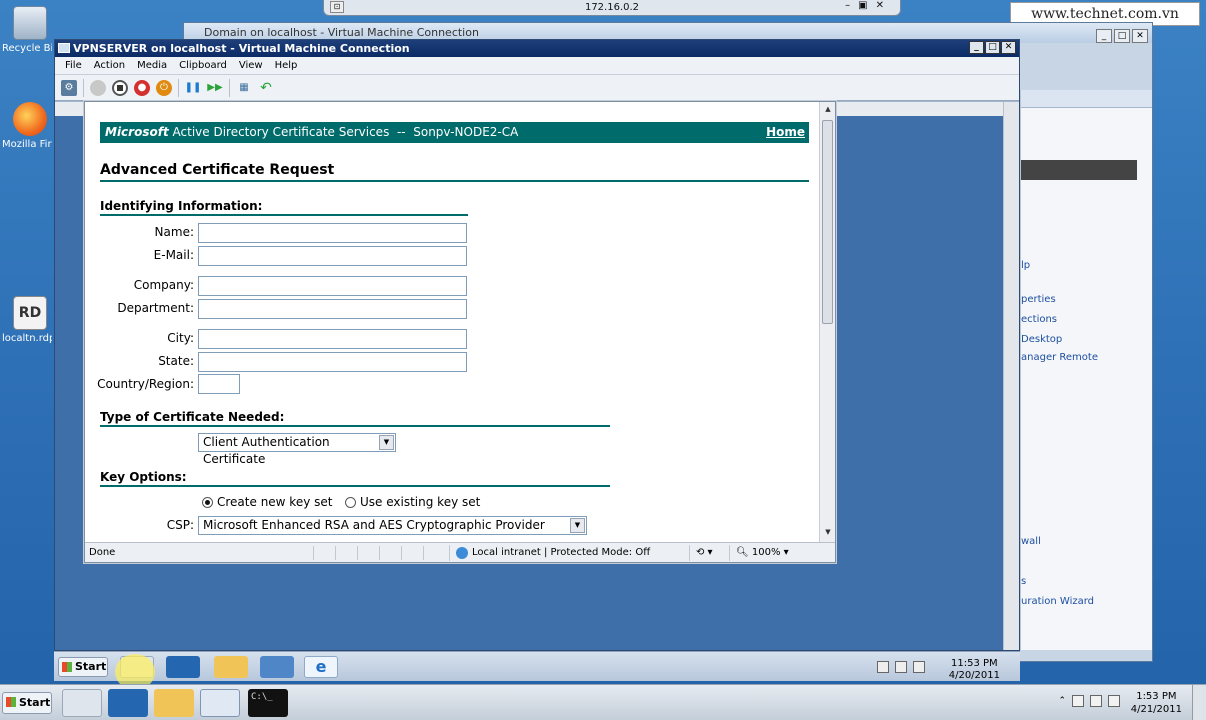 Image resolution: width=1206 pixels, height=720 pixels. What do you see at coordinates (142, 87) in the screenshot?
I see `shut-down-icon: ●` at bounding box center [142, 87].